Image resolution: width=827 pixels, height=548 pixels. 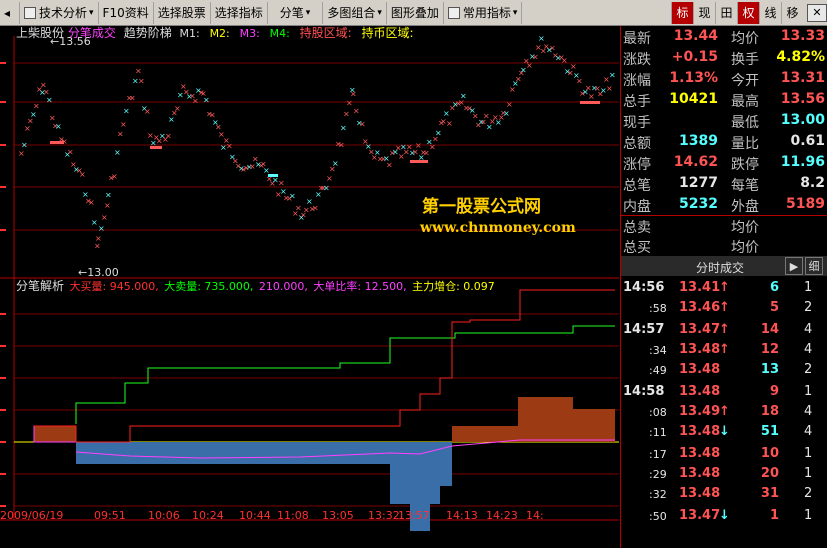 What do you see at coordinates (126, 12) in the screenshot?
I see `menu-f10: F10资料` at bounding box center [126, 12].